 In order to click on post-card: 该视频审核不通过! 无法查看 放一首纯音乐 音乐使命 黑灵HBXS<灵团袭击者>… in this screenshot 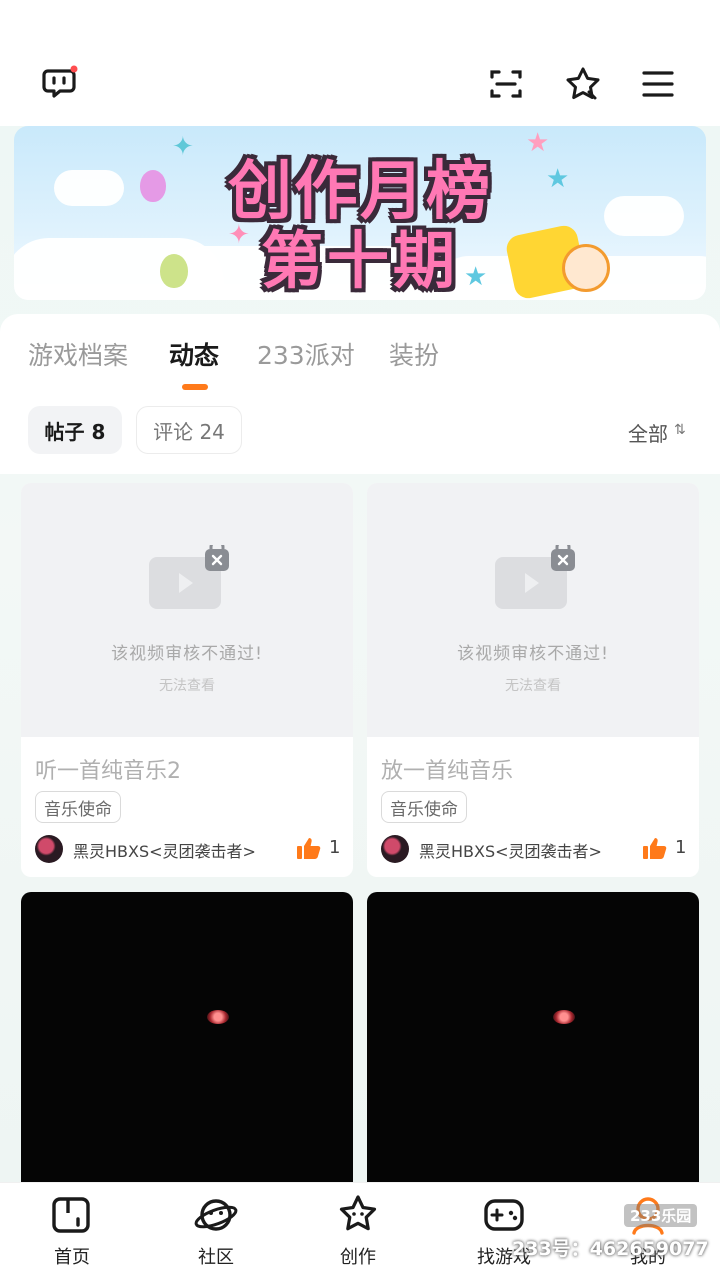, I will do `click(533, 680)`.